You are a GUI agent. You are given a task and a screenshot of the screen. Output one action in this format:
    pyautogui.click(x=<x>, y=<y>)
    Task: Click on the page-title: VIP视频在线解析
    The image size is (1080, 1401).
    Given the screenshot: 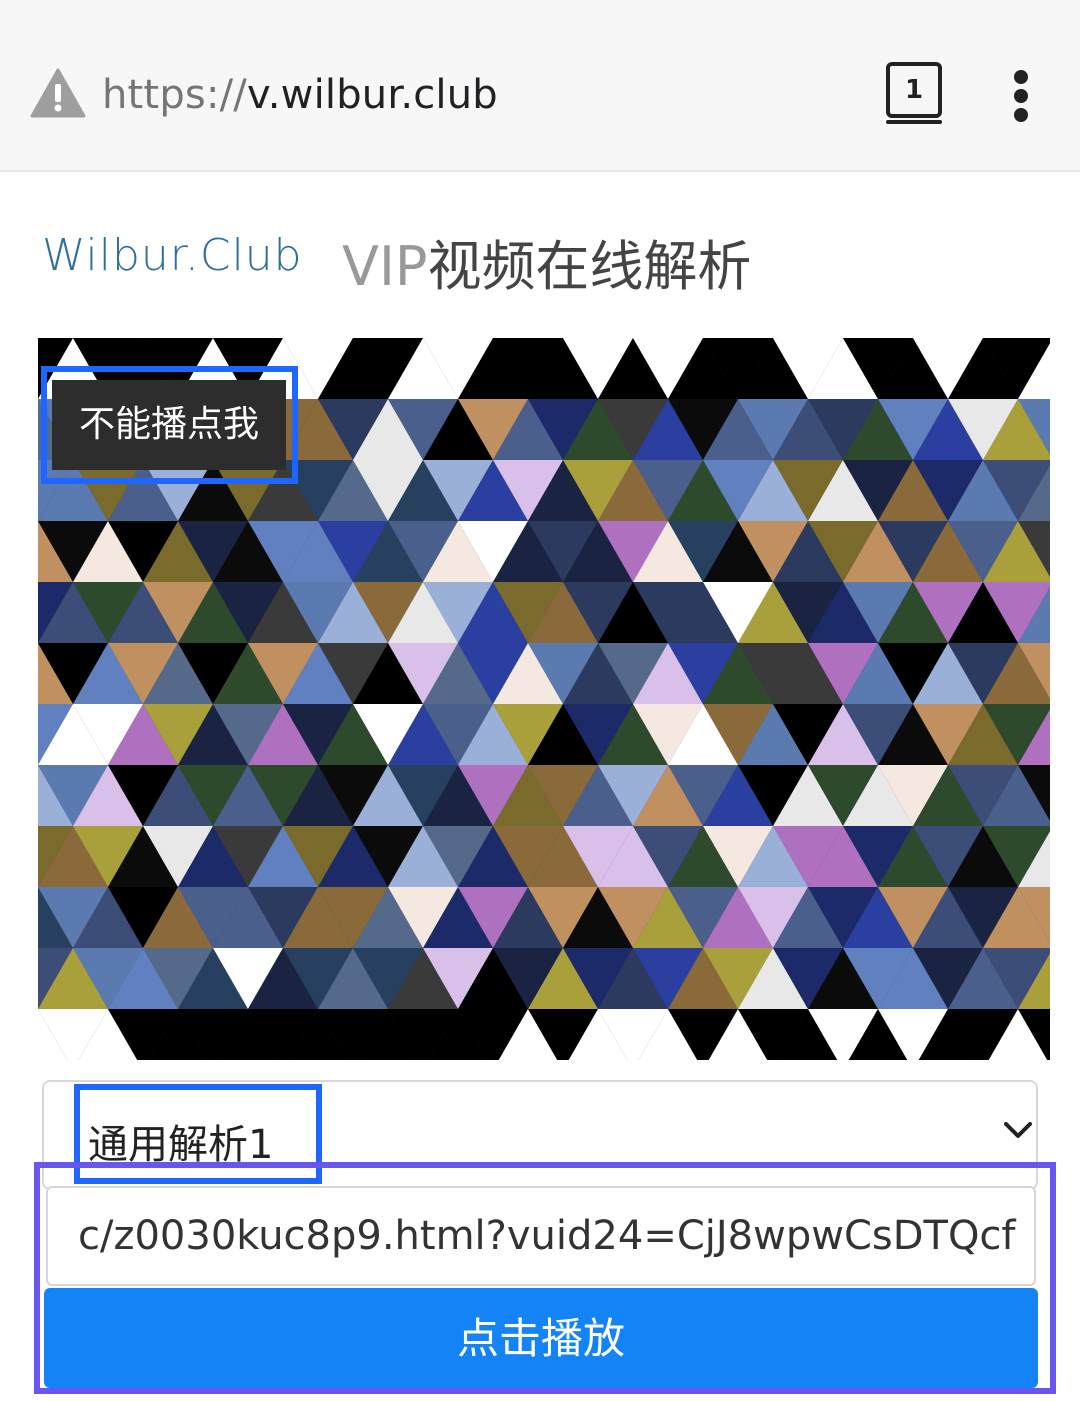 What is the action you would take?
    pyautogui.click(x=546, y=261)
    